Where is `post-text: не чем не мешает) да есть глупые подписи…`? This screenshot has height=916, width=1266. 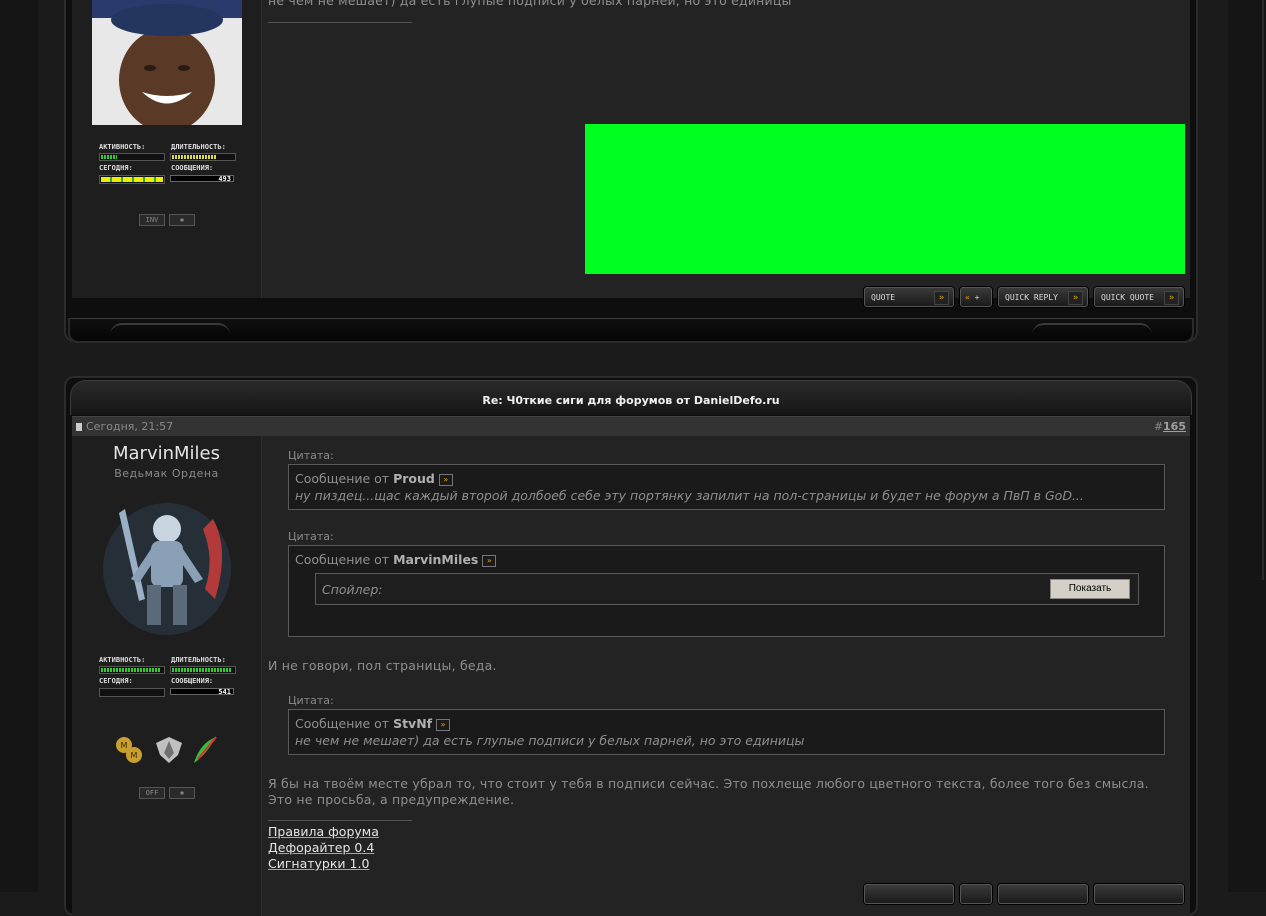 post-text: не чем не мешает) да есть глупые подписи… is located at coordinates (530, 4).